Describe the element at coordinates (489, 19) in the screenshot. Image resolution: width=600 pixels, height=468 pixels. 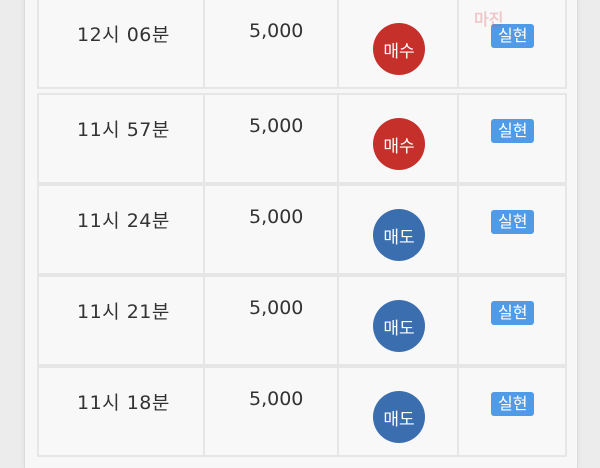
I see `watermark-logo: 마진` at that location.